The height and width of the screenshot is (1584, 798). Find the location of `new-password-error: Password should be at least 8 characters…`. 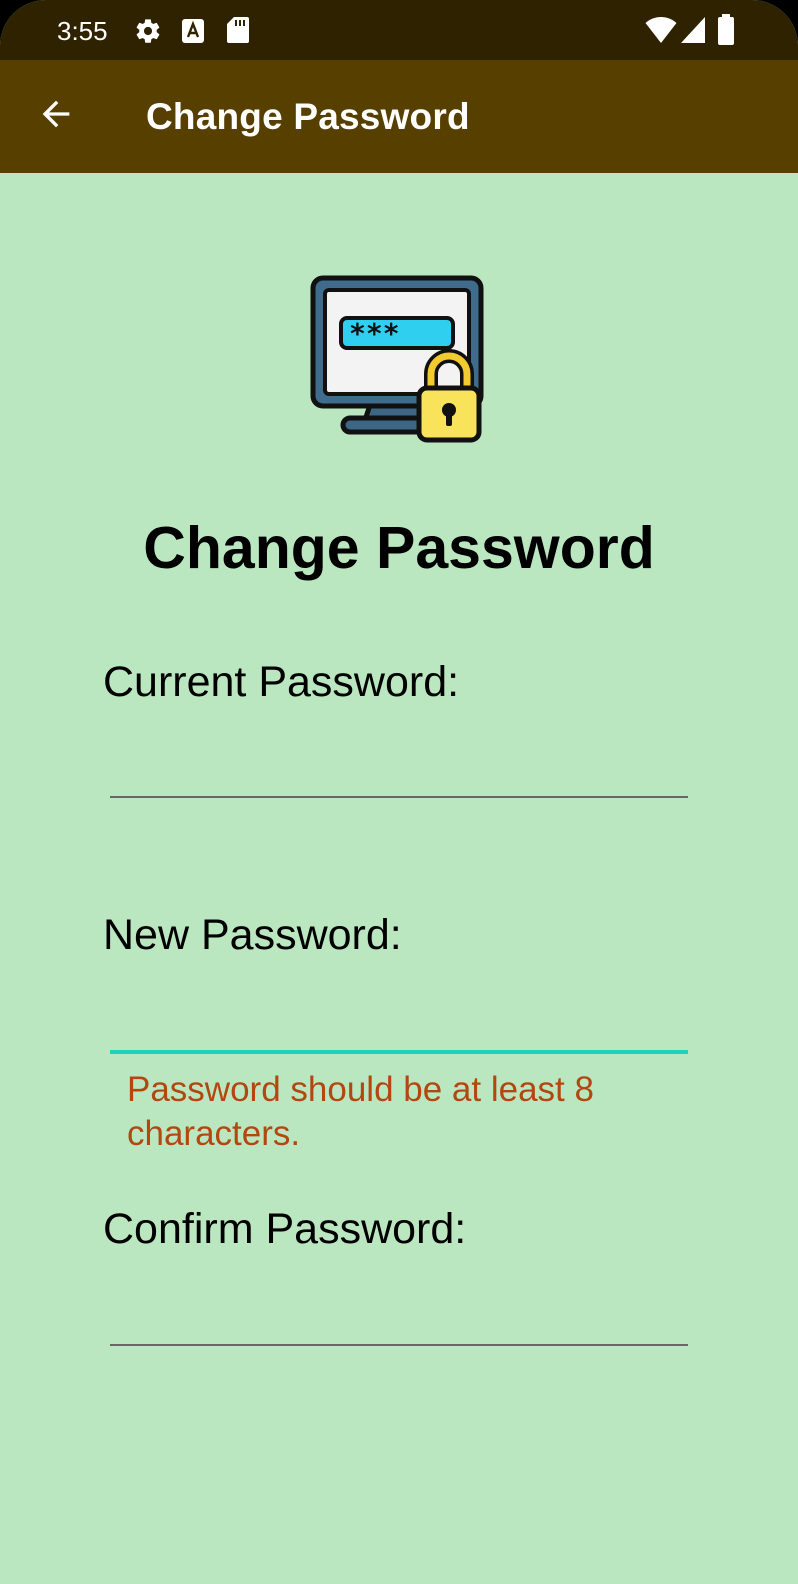

new-password-error: Password should be at least 8 characters… is located at coordinates (360, 1111).